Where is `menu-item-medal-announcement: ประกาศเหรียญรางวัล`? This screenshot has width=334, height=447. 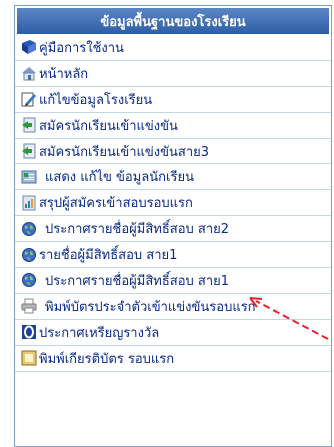
menu-item-medal-announcement: ประกาศเหรียญรางวัล is located at coordinates (173, 333).